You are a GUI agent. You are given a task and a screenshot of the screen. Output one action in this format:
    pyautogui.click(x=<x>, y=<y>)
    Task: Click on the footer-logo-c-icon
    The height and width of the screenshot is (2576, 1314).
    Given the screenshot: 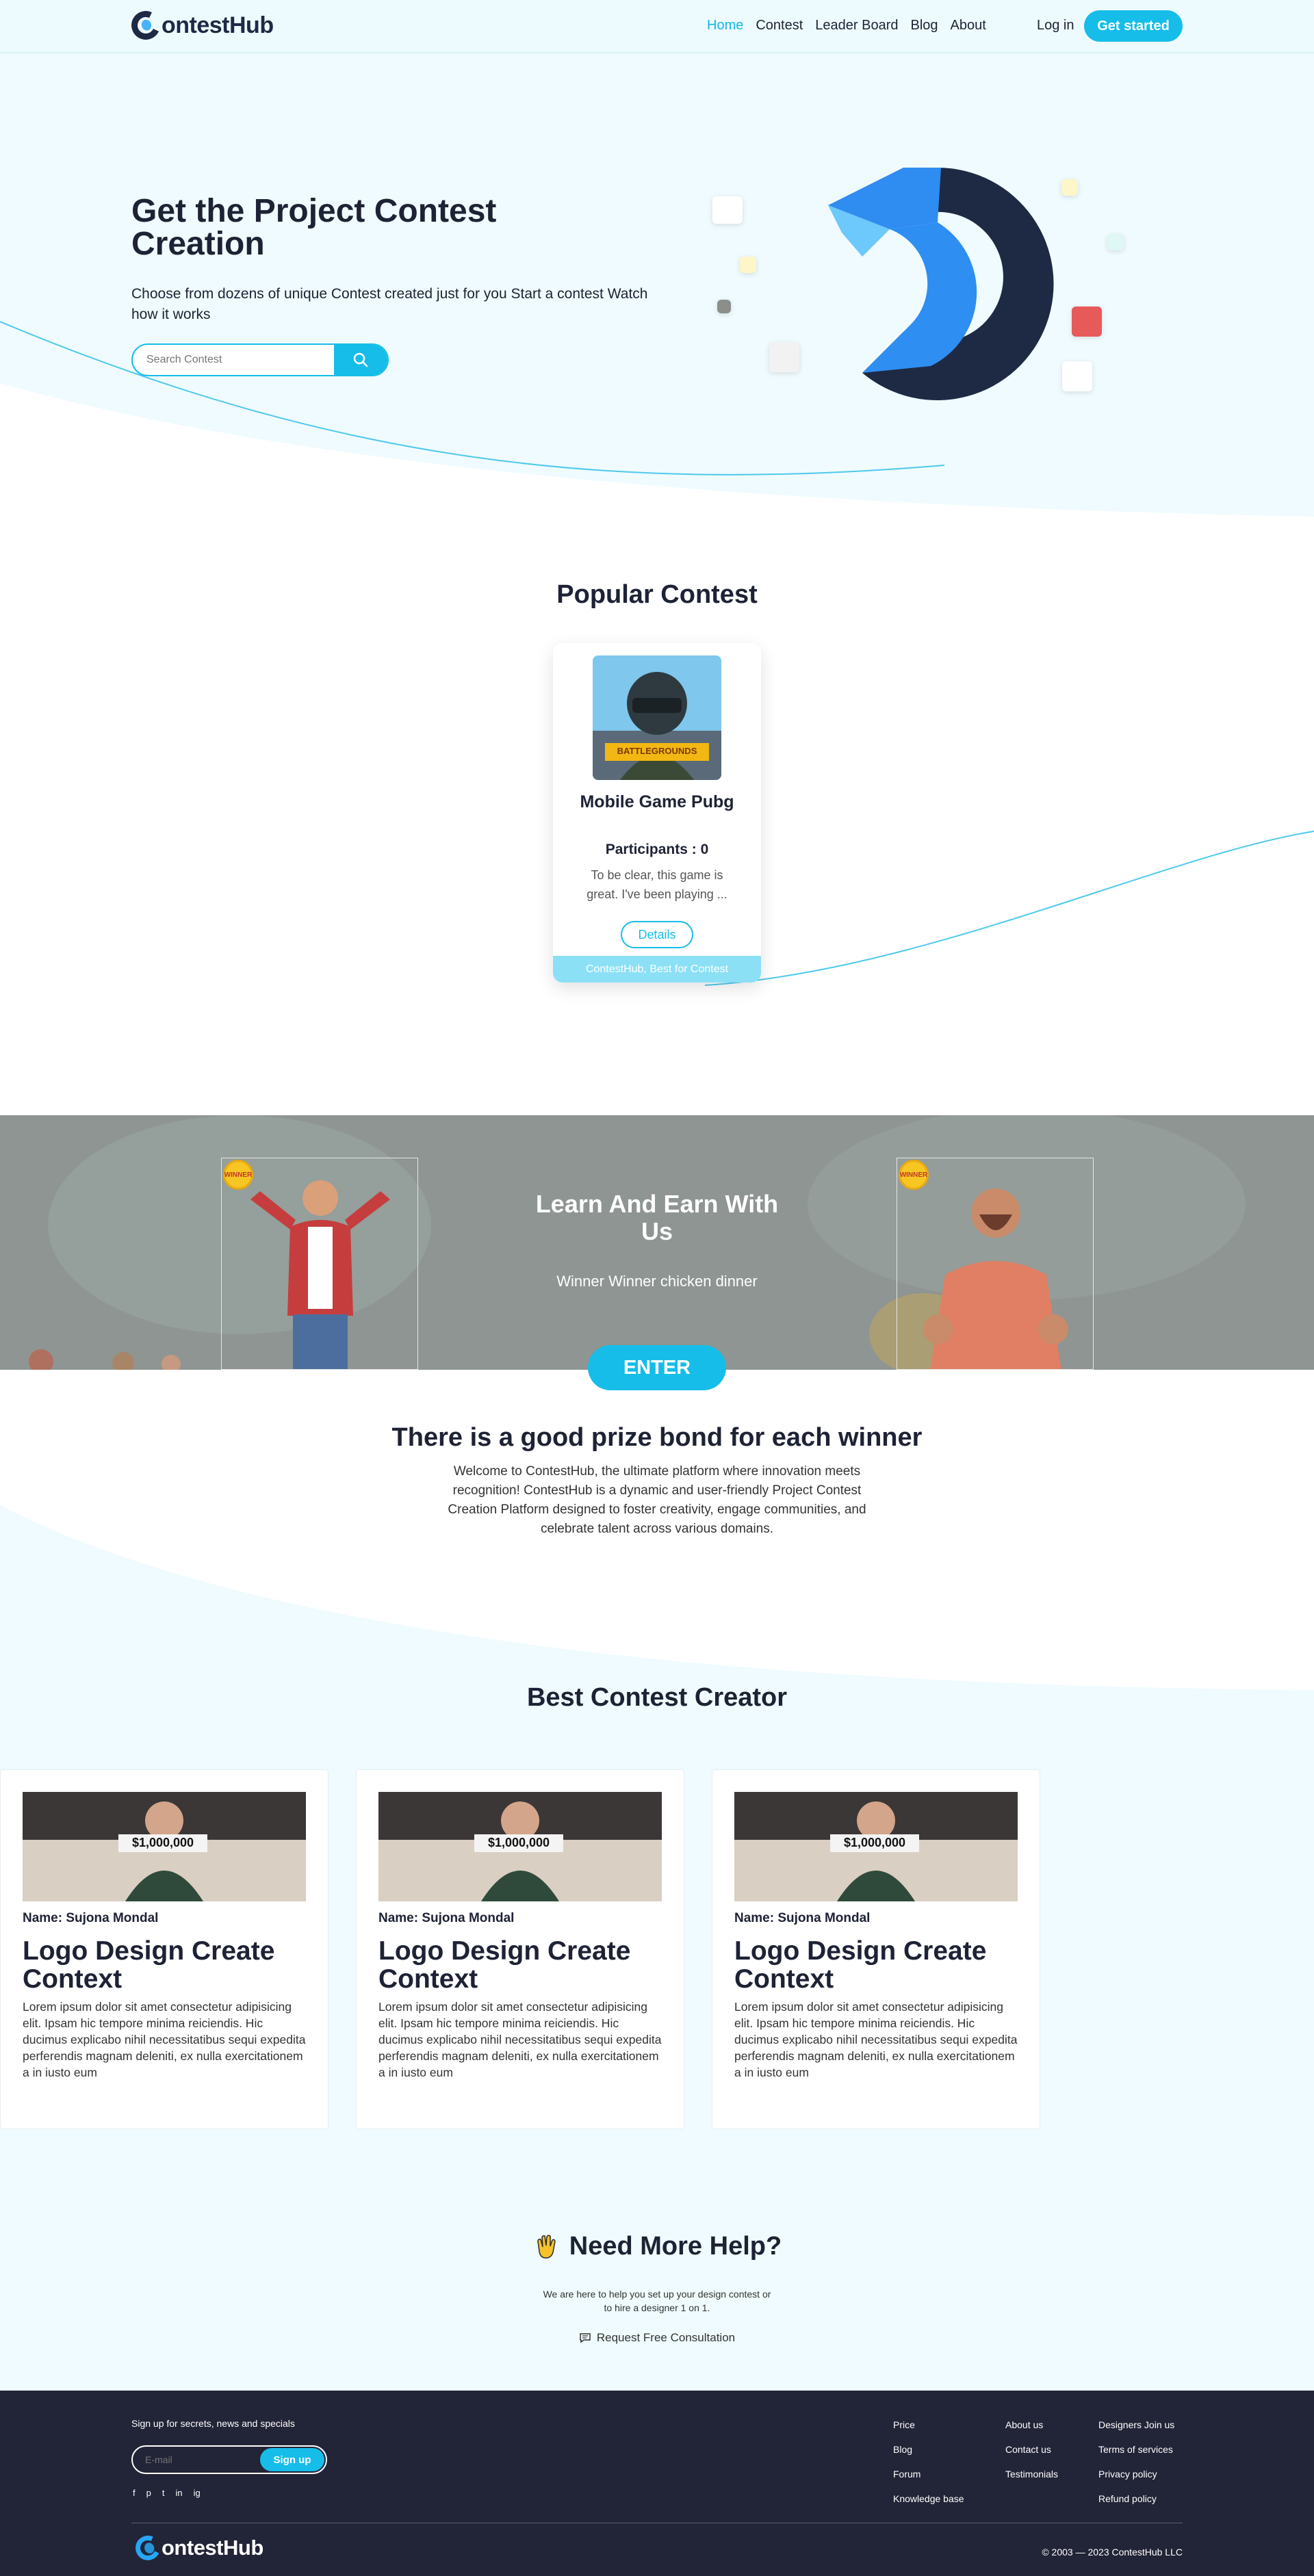 What is the action you would take?
    pyautogui.click(x=147, y=2548)
    